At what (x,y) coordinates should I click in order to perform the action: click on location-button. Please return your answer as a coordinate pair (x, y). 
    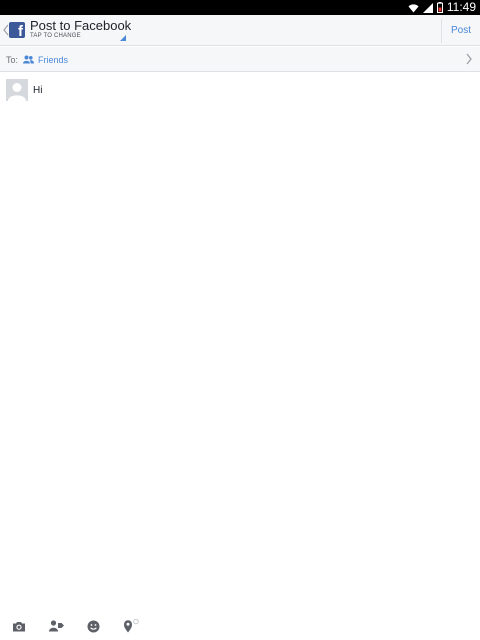
    Looking at the image, I should click on (131, 626).